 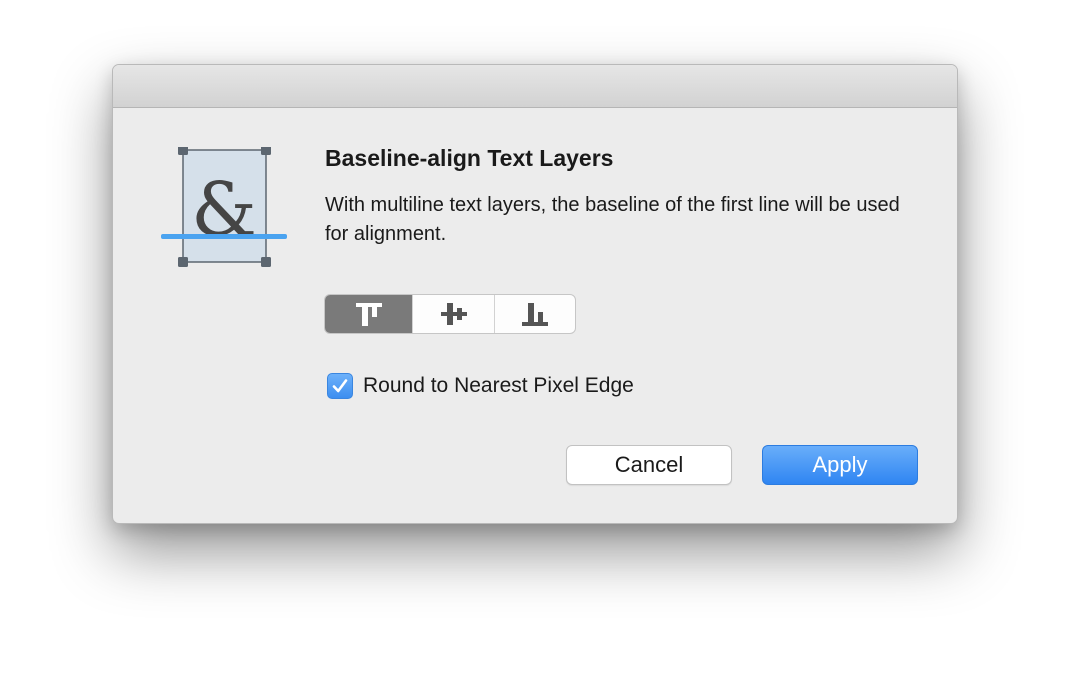 What do you see at coordinates (469, 158) in the screenshot?
I see `dialog-title: Baseline-align Text Layers` at bounding box center [469, 158].